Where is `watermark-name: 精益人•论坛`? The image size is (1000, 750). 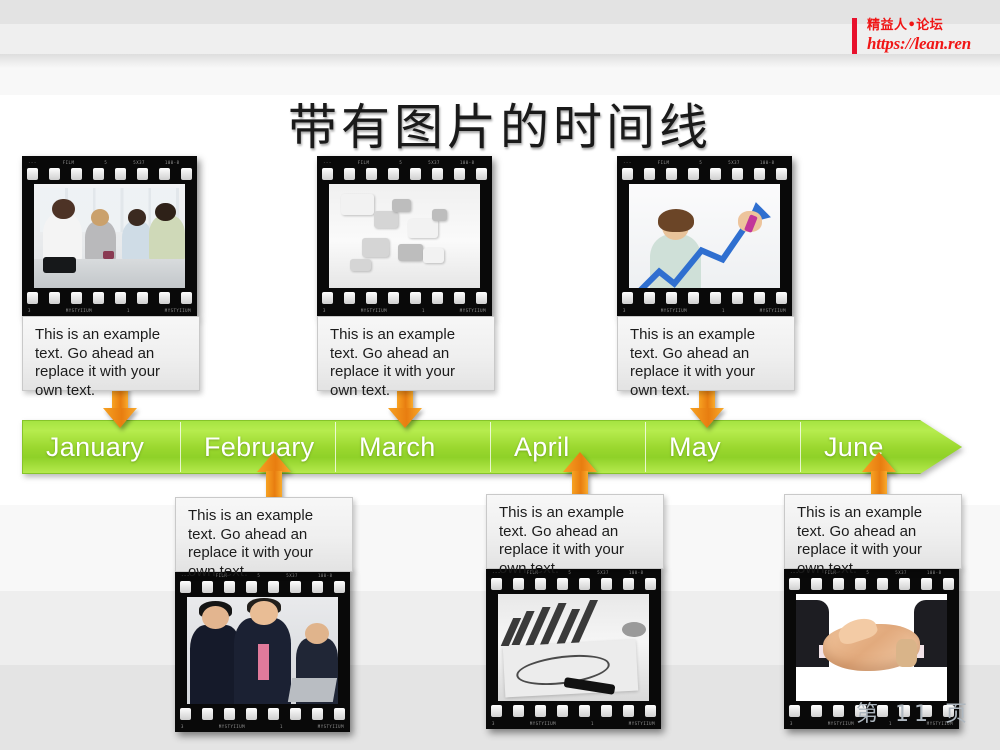 watermark-name: 精益人•论坛 is located at coordinates (905, 25).